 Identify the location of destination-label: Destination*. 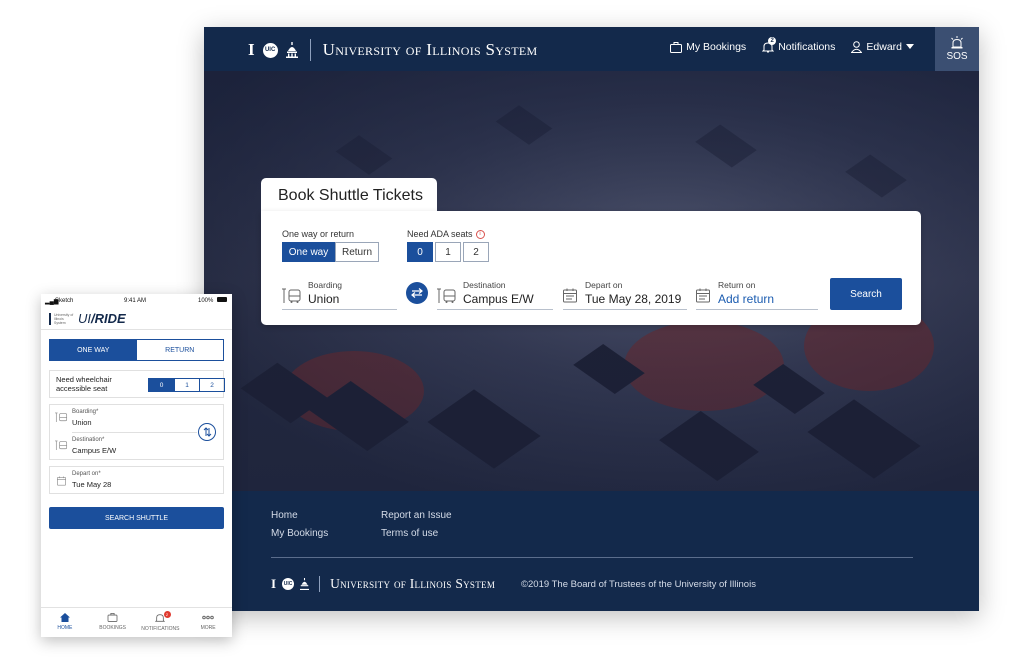
(88, 440).